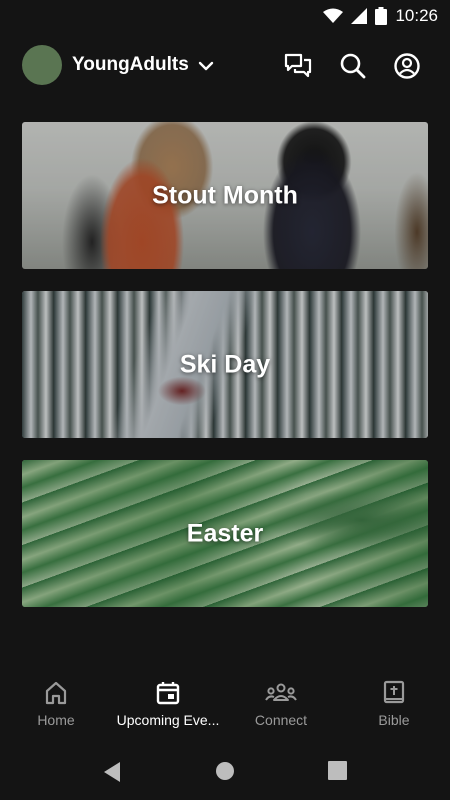 This screenshot has height=800, width=450. Describe the element at coordinates (416, 15) in the screenshot. I see `status-time: 10:26` at that location.